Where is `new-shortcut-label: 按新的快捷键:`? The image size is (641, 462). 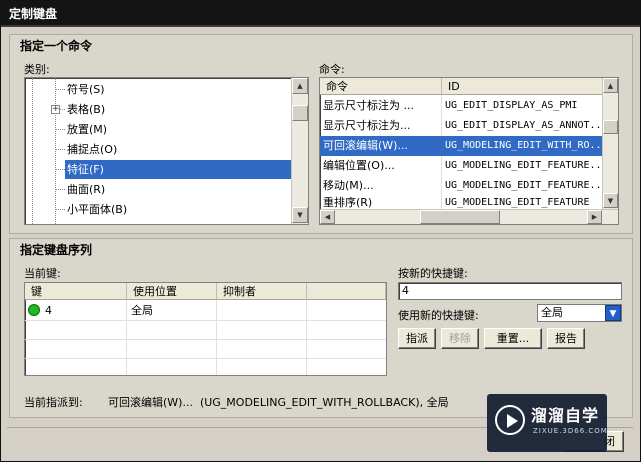 new-shortcut-label: 按新的快捷键: is located at coordinates (433, 273).